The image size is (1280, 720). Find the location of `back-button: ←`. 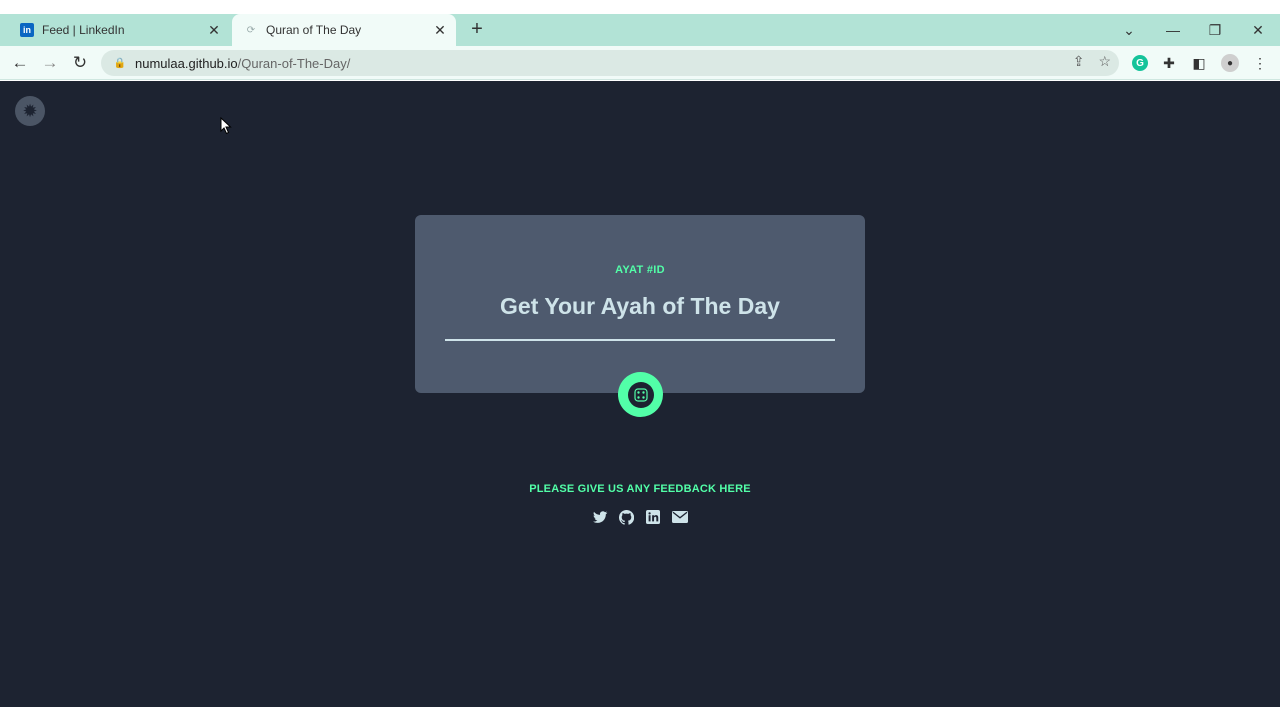

back-button: ← is located at coordinates (20, 63).